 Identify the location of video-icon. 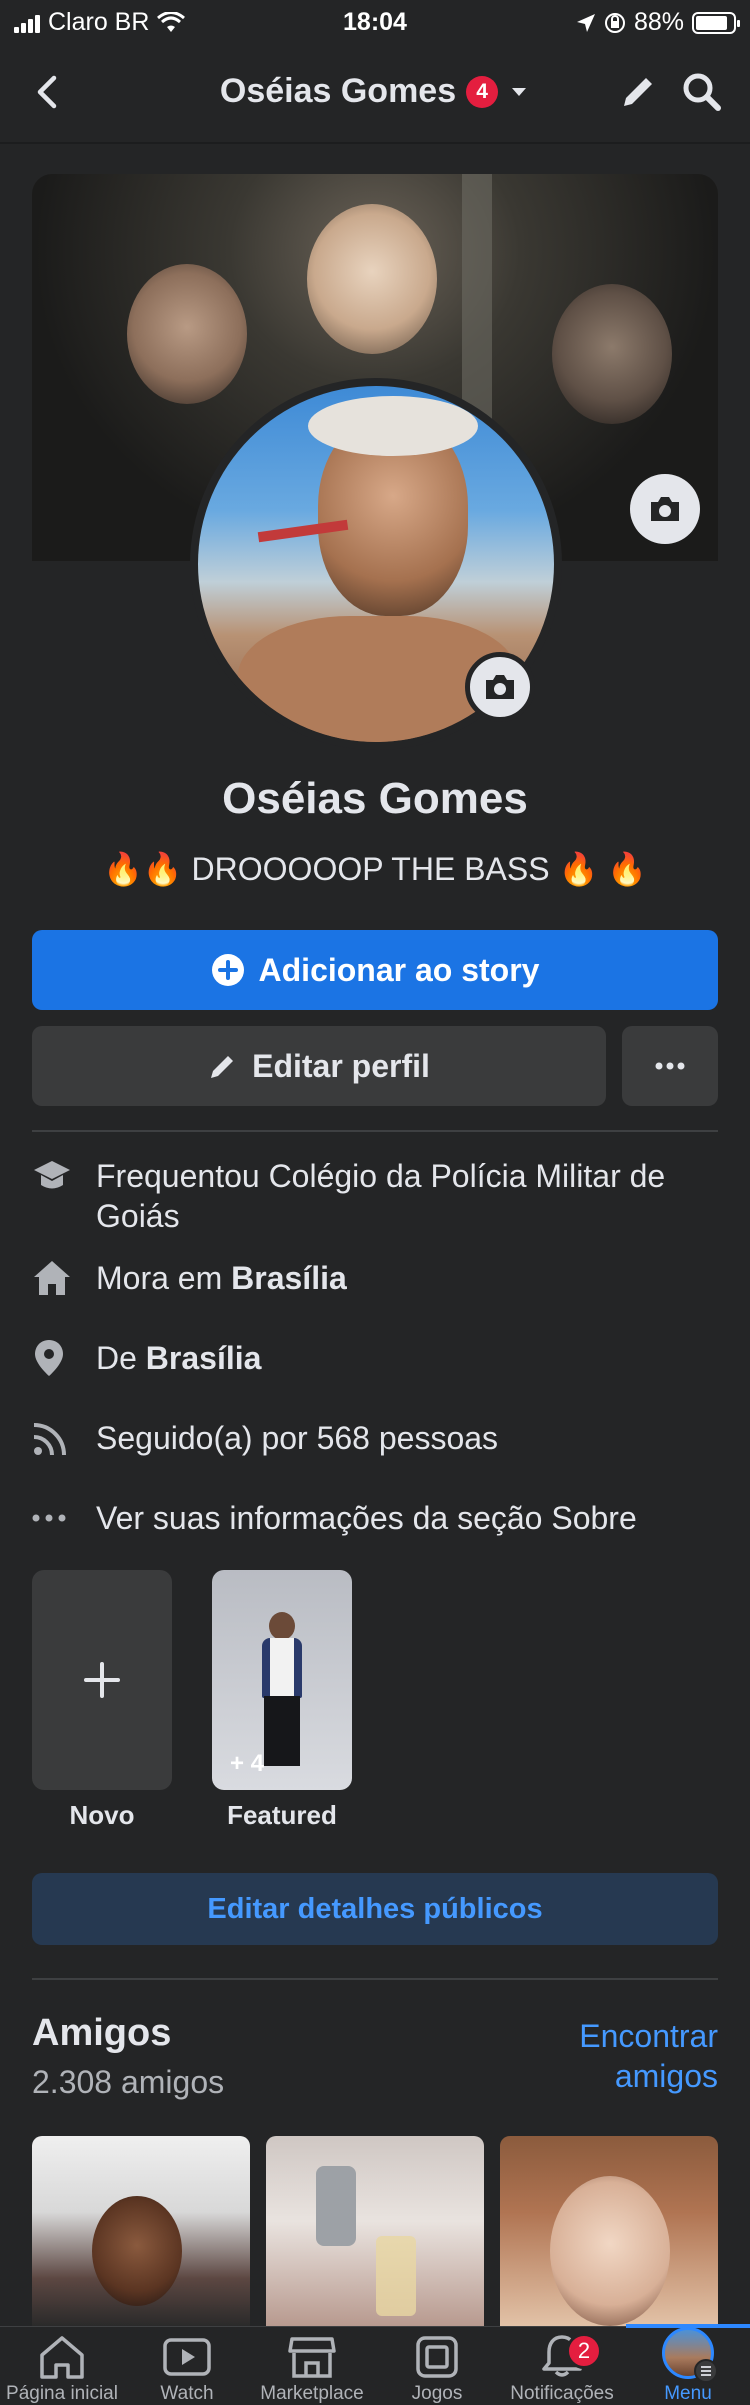
(187, 2357).